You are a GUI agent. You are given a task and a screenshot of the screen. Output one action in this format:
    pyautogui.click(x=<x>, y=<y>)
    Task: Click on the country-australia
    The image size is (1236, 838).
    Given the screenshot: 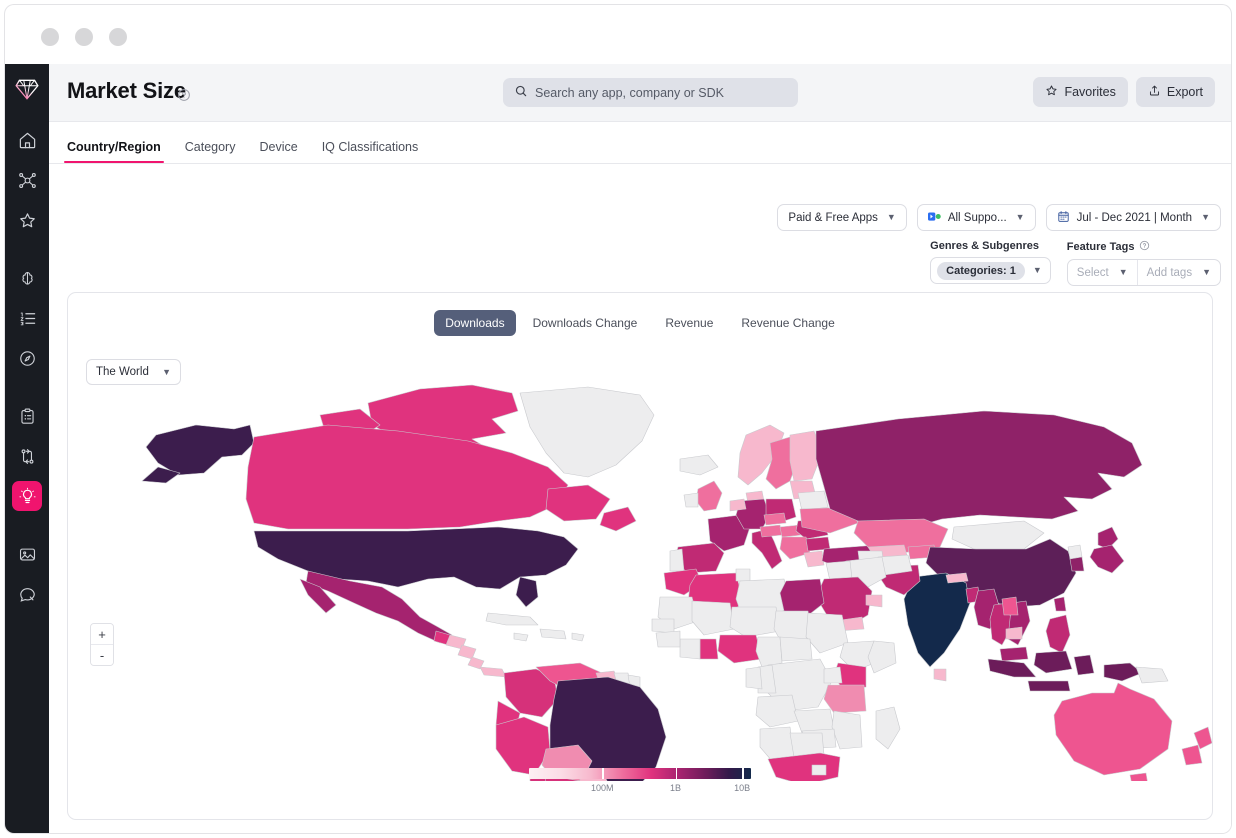 What is the action you would take?
    pyautogui.click(x=1113, y=729)
    